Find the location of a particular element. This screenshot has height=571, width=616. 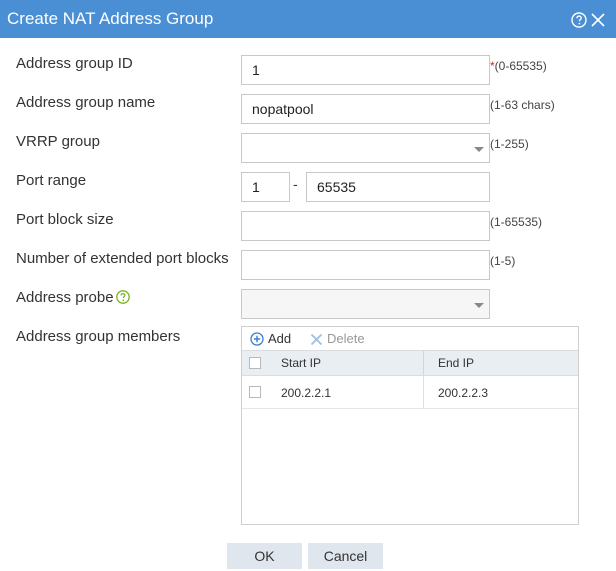

column-header-start-ip: Start IP is located at coordinates (301, 363).